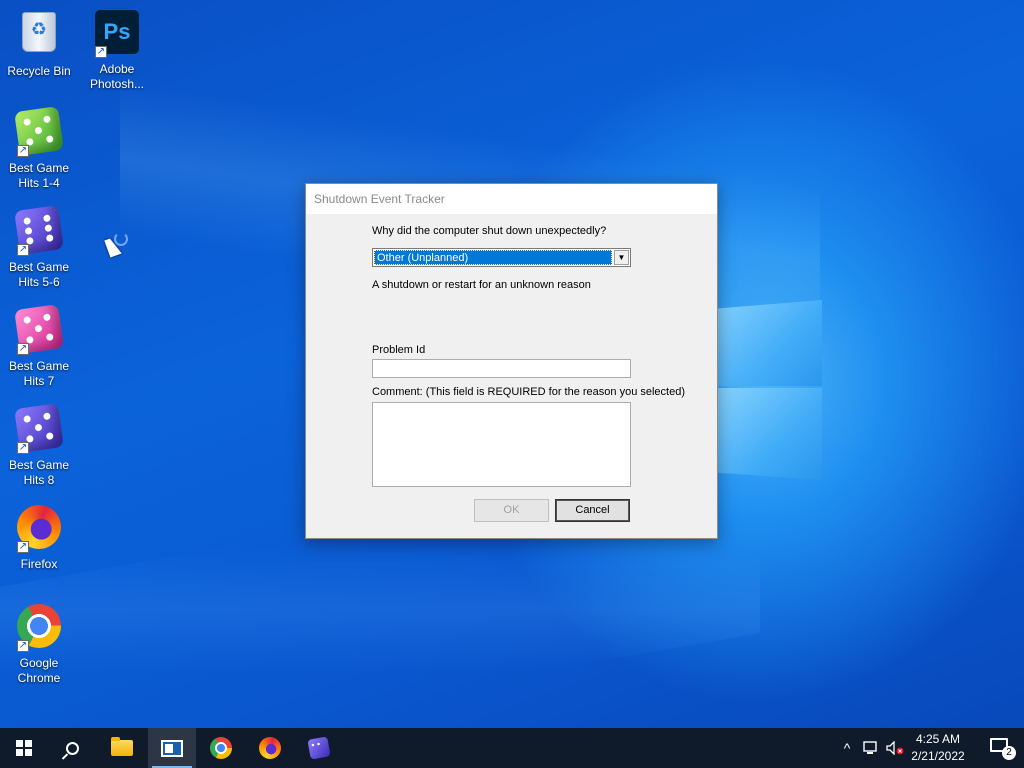 The height and width of the screenshot is (768, 1024). I want to click on desktop-icon-recycle-bin: Recycle Bin, so click(39, 43).